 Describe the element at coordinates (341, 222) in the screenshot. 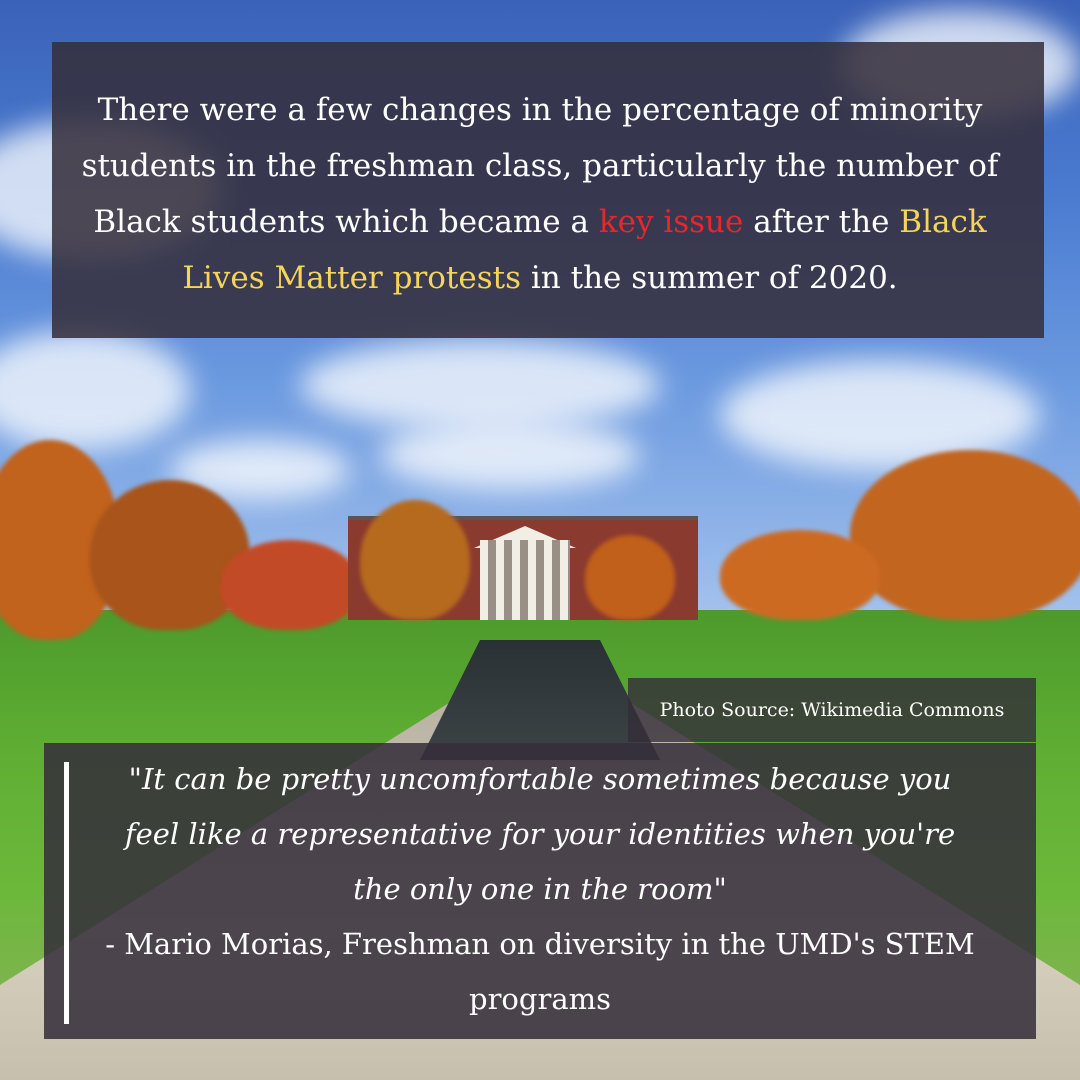

I see `intro-text-segment: Black students which became a` at that location.